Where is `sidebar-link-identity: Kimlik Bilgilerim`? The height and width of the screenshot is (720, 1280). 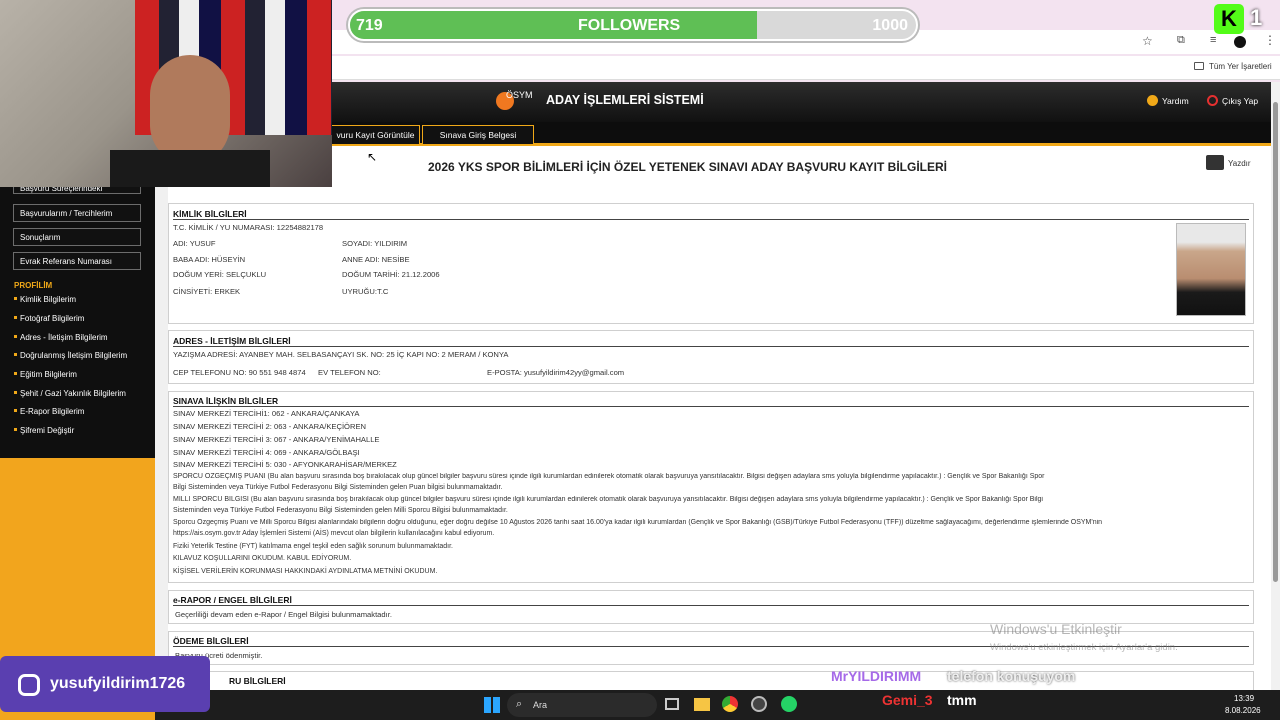
sidebar-link-identity: Kimlik Bilgilerim is located at coordinates (48, 299).